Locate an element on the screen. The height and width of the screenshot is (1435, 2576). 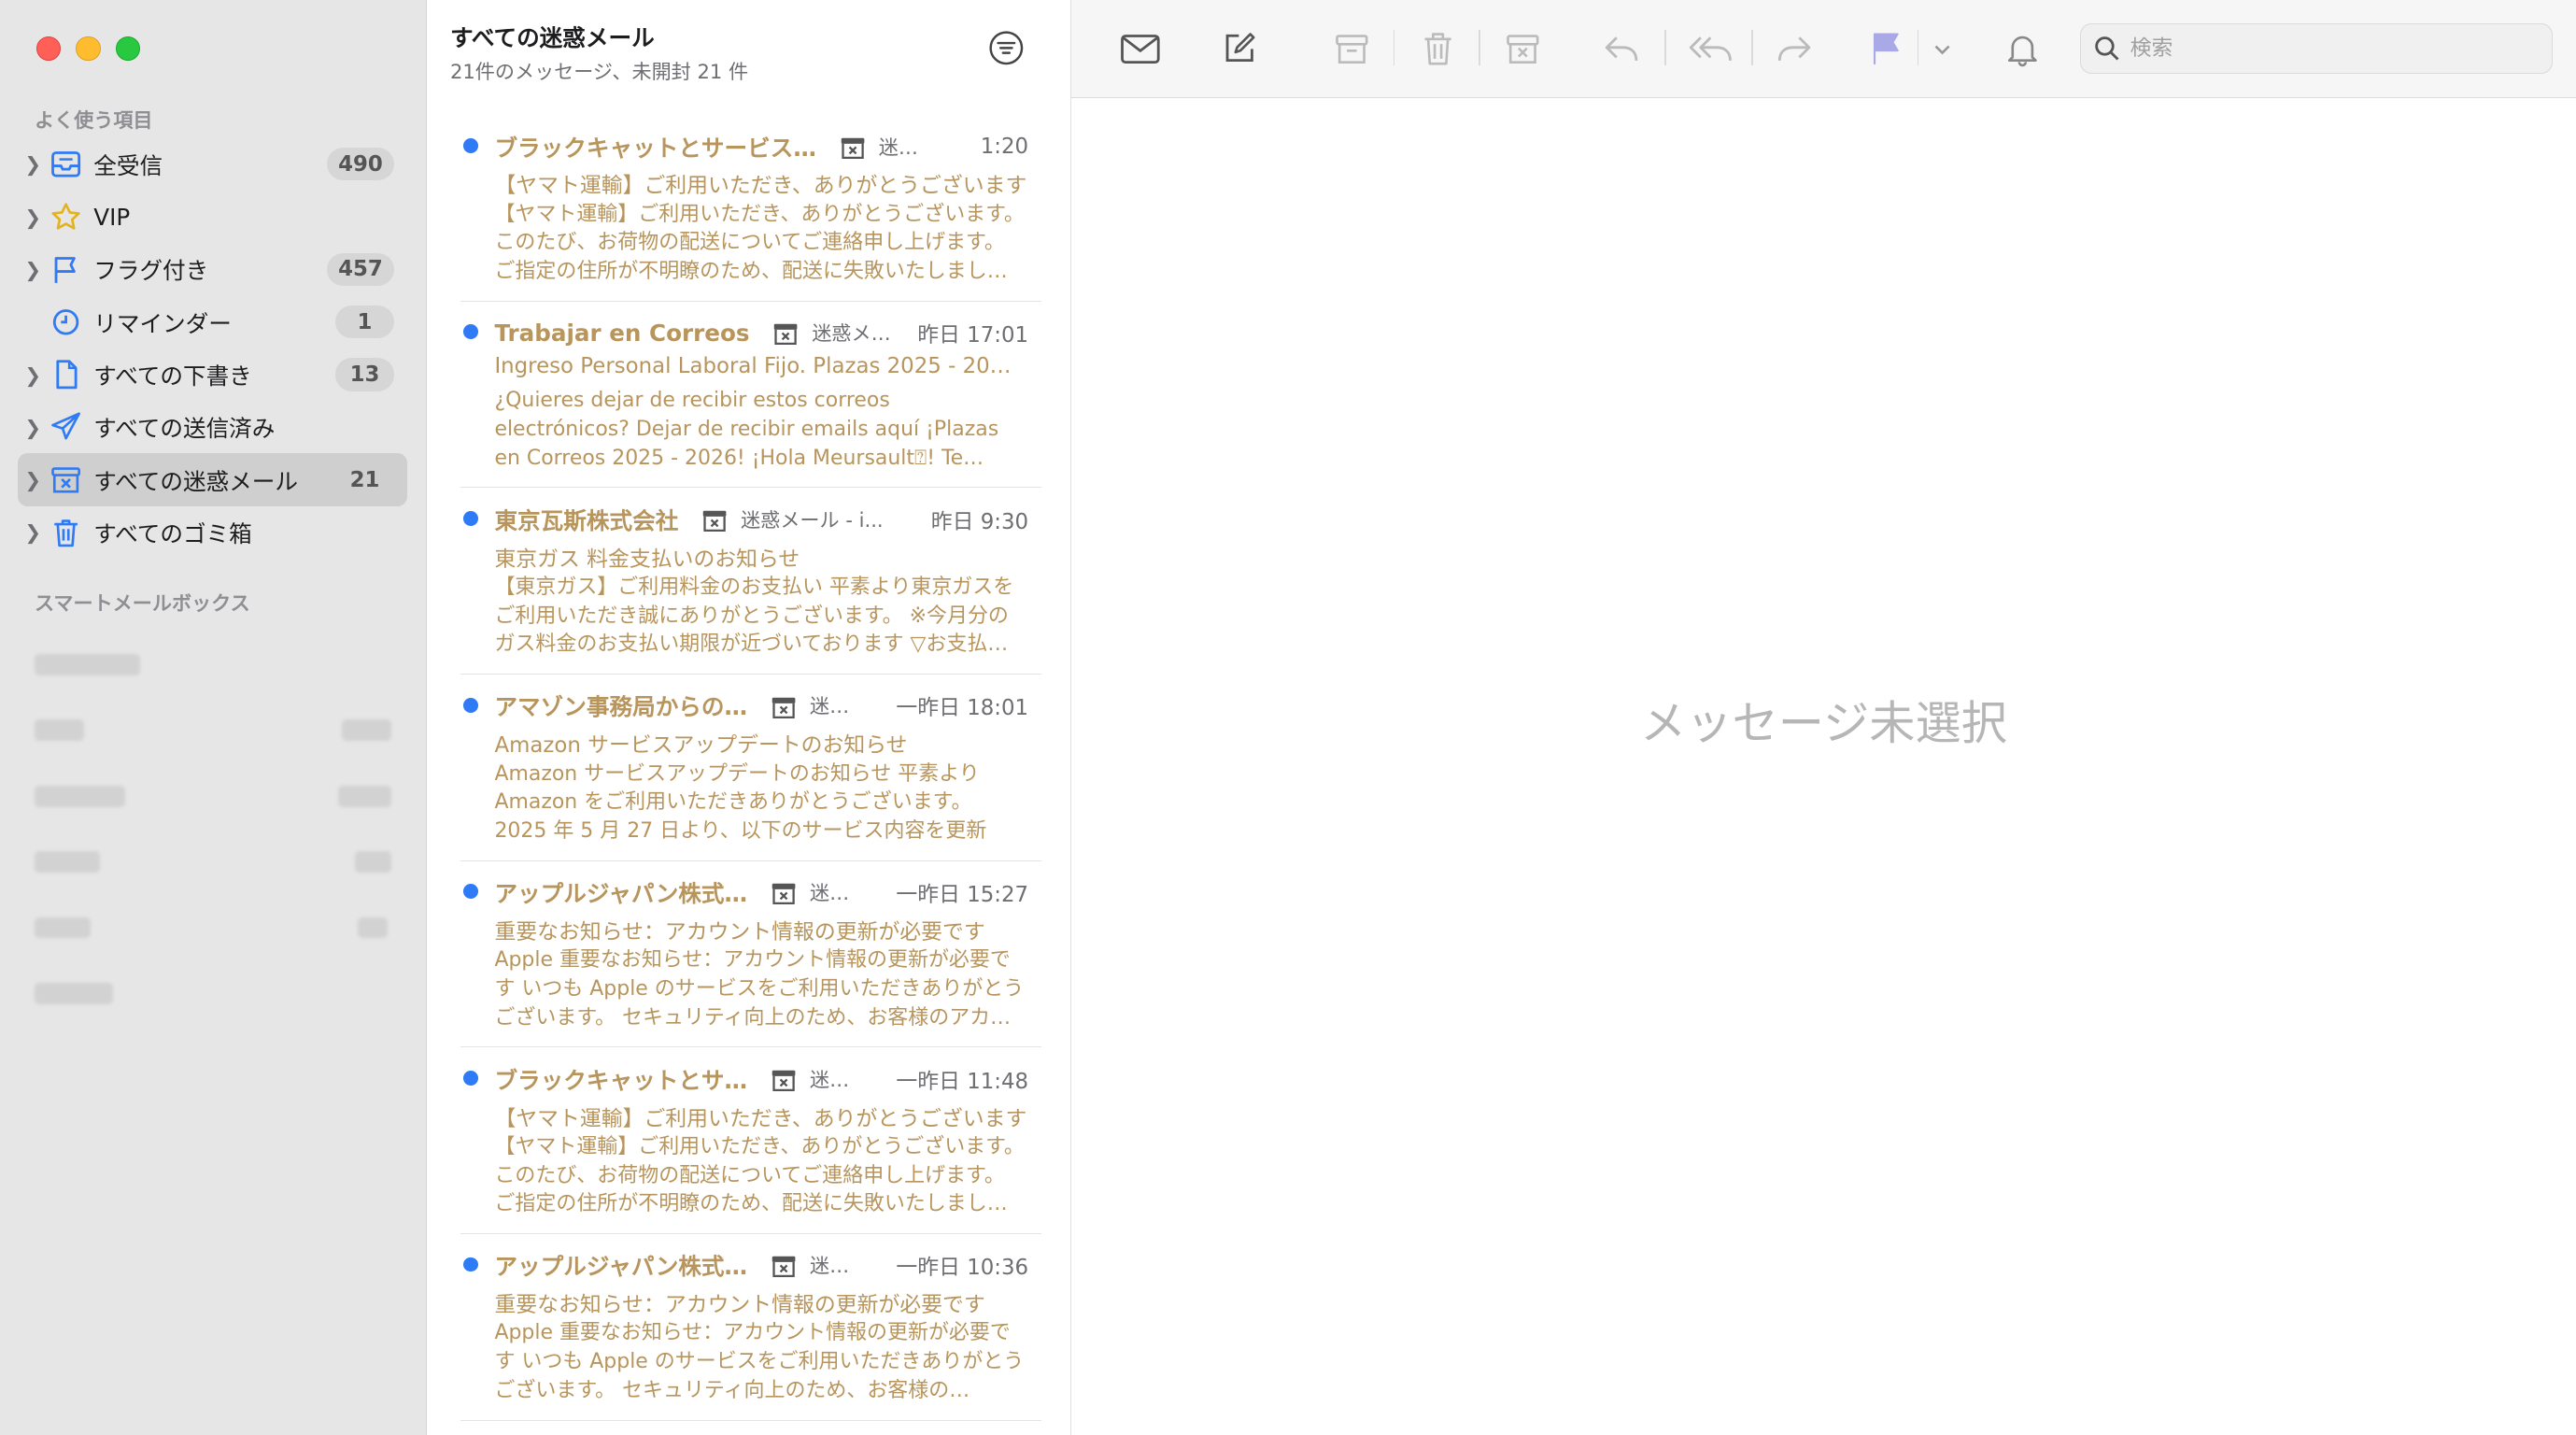
unread-count-badge: 13 is located at coordinates (364, 374).